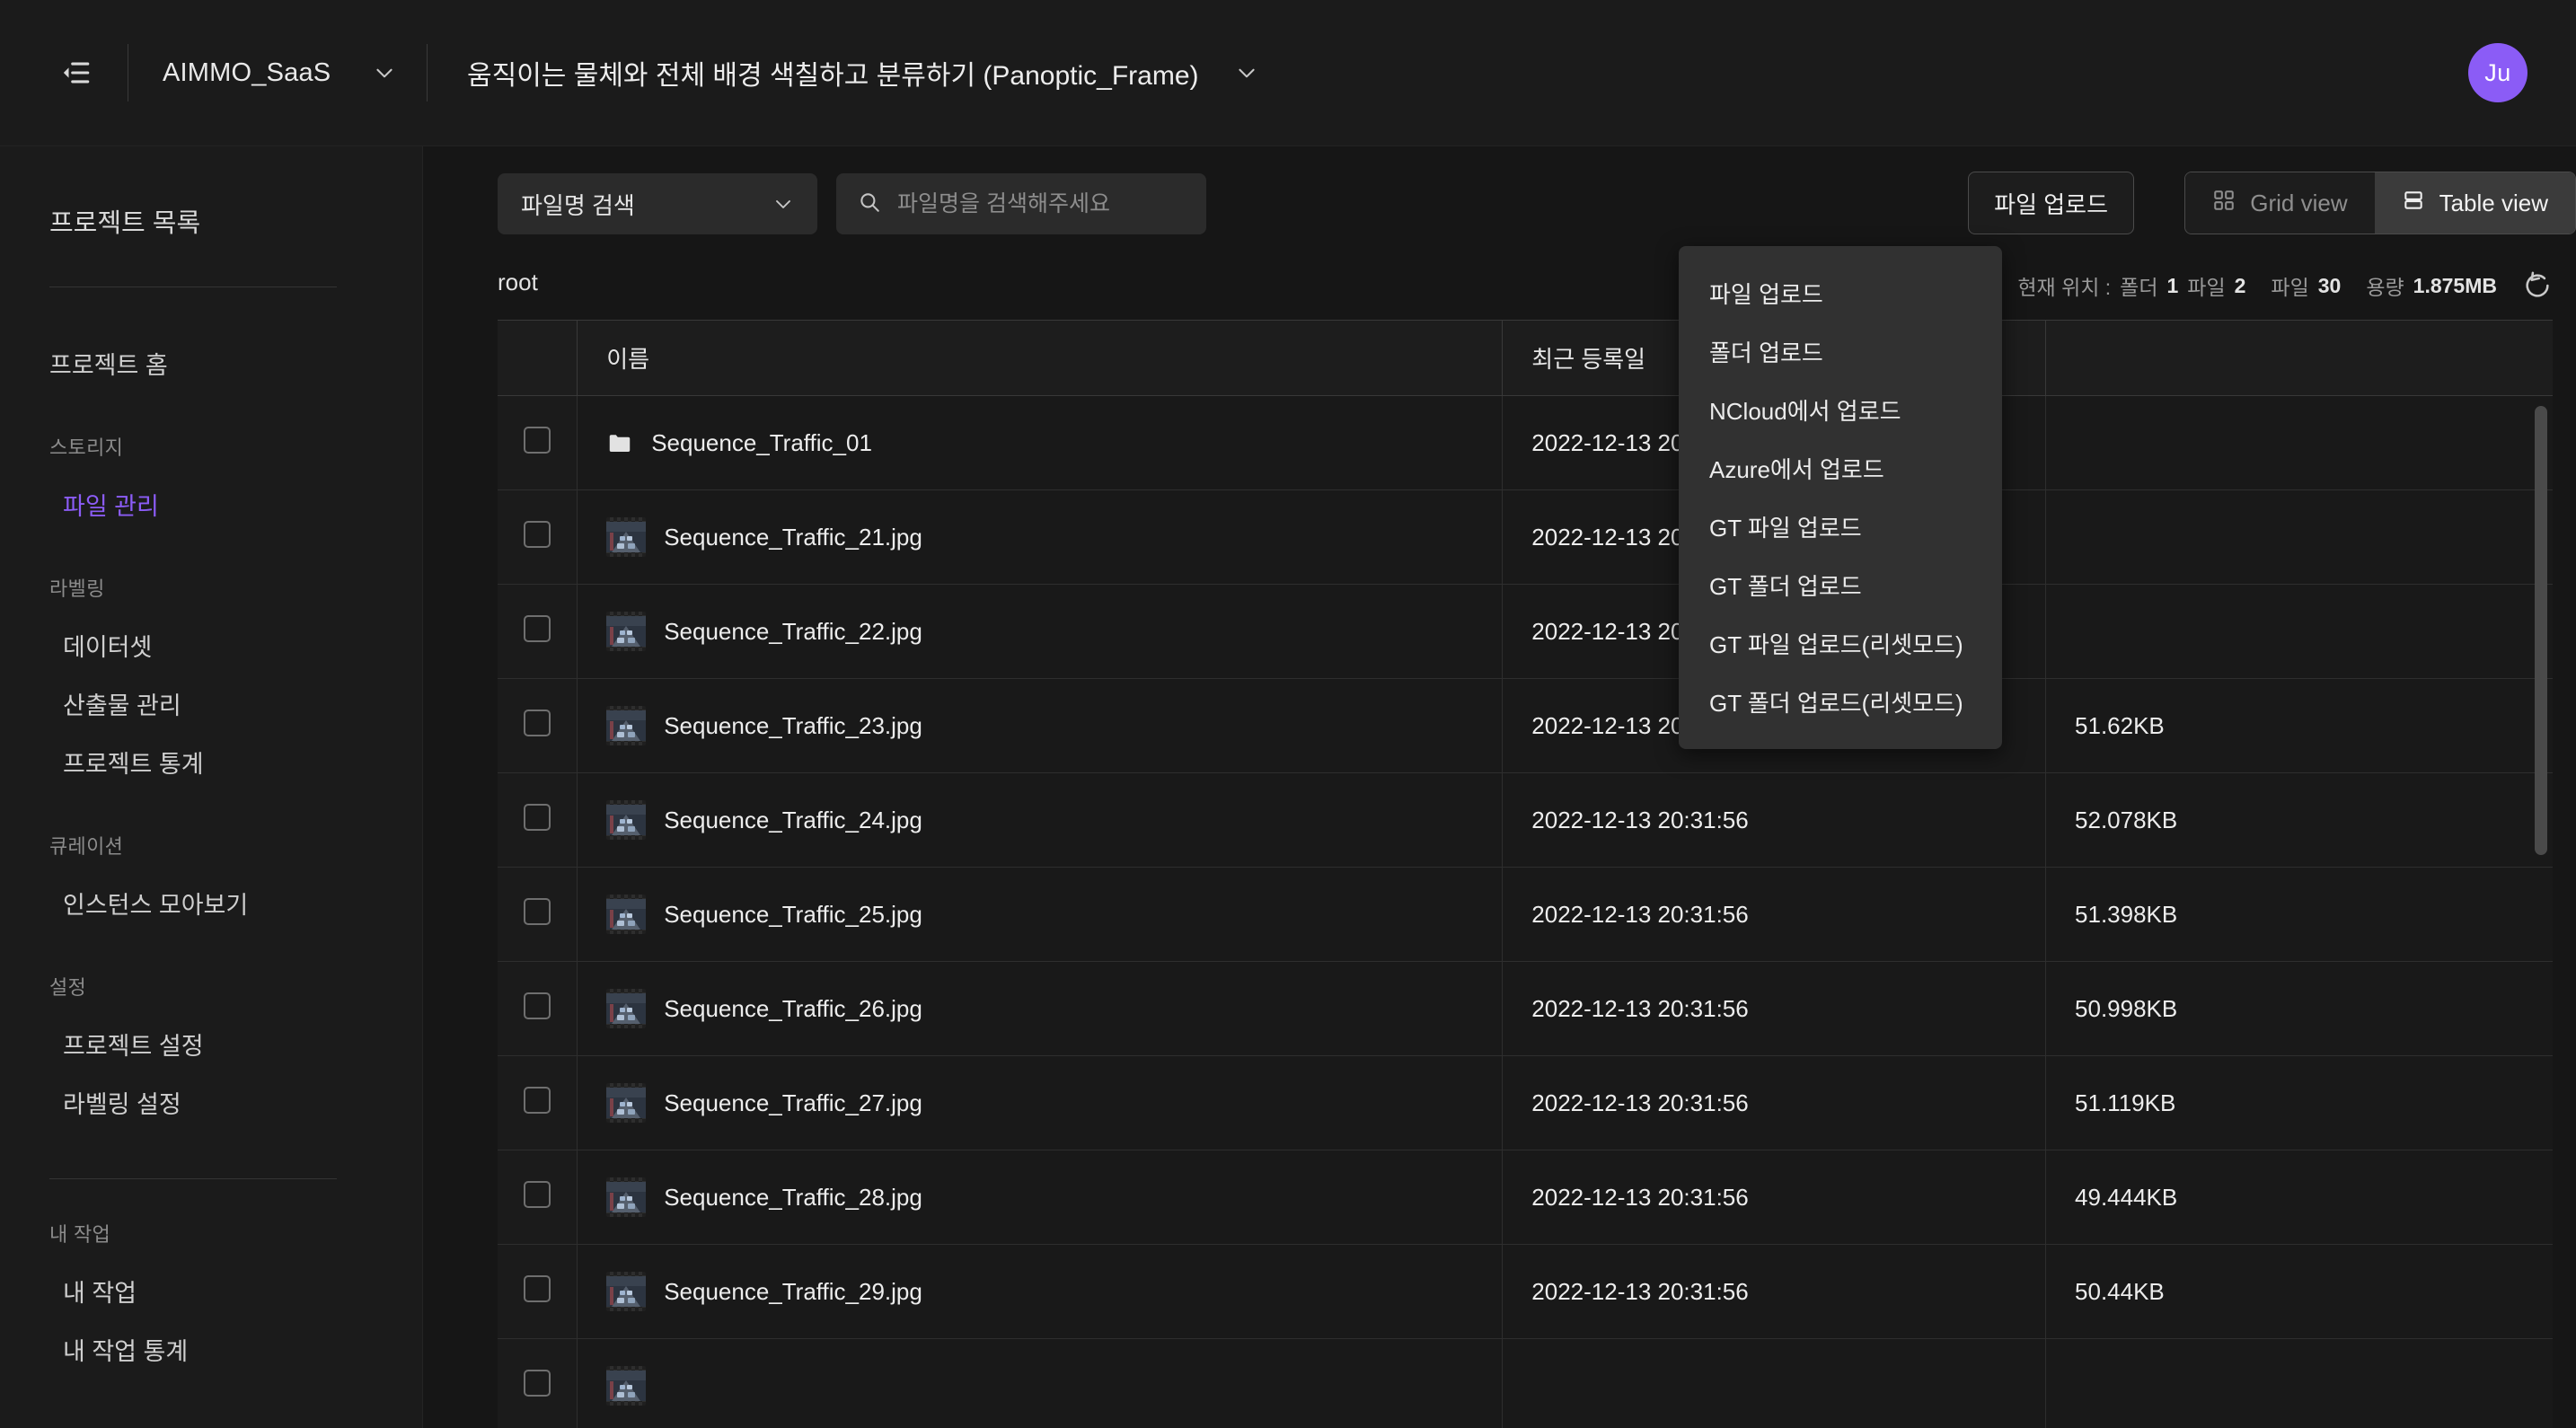  I want to click on row-name-cell: Sequence_Traffic_22.jpg, so click(1040, 631).